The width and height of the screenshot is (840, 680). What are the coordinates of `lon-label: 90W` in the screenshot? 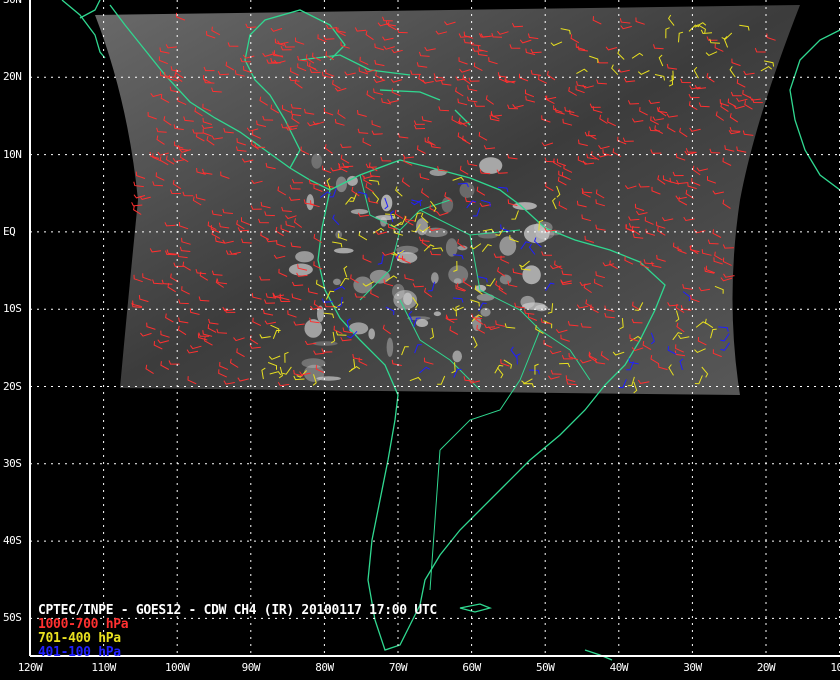 It's located at (251, 667).